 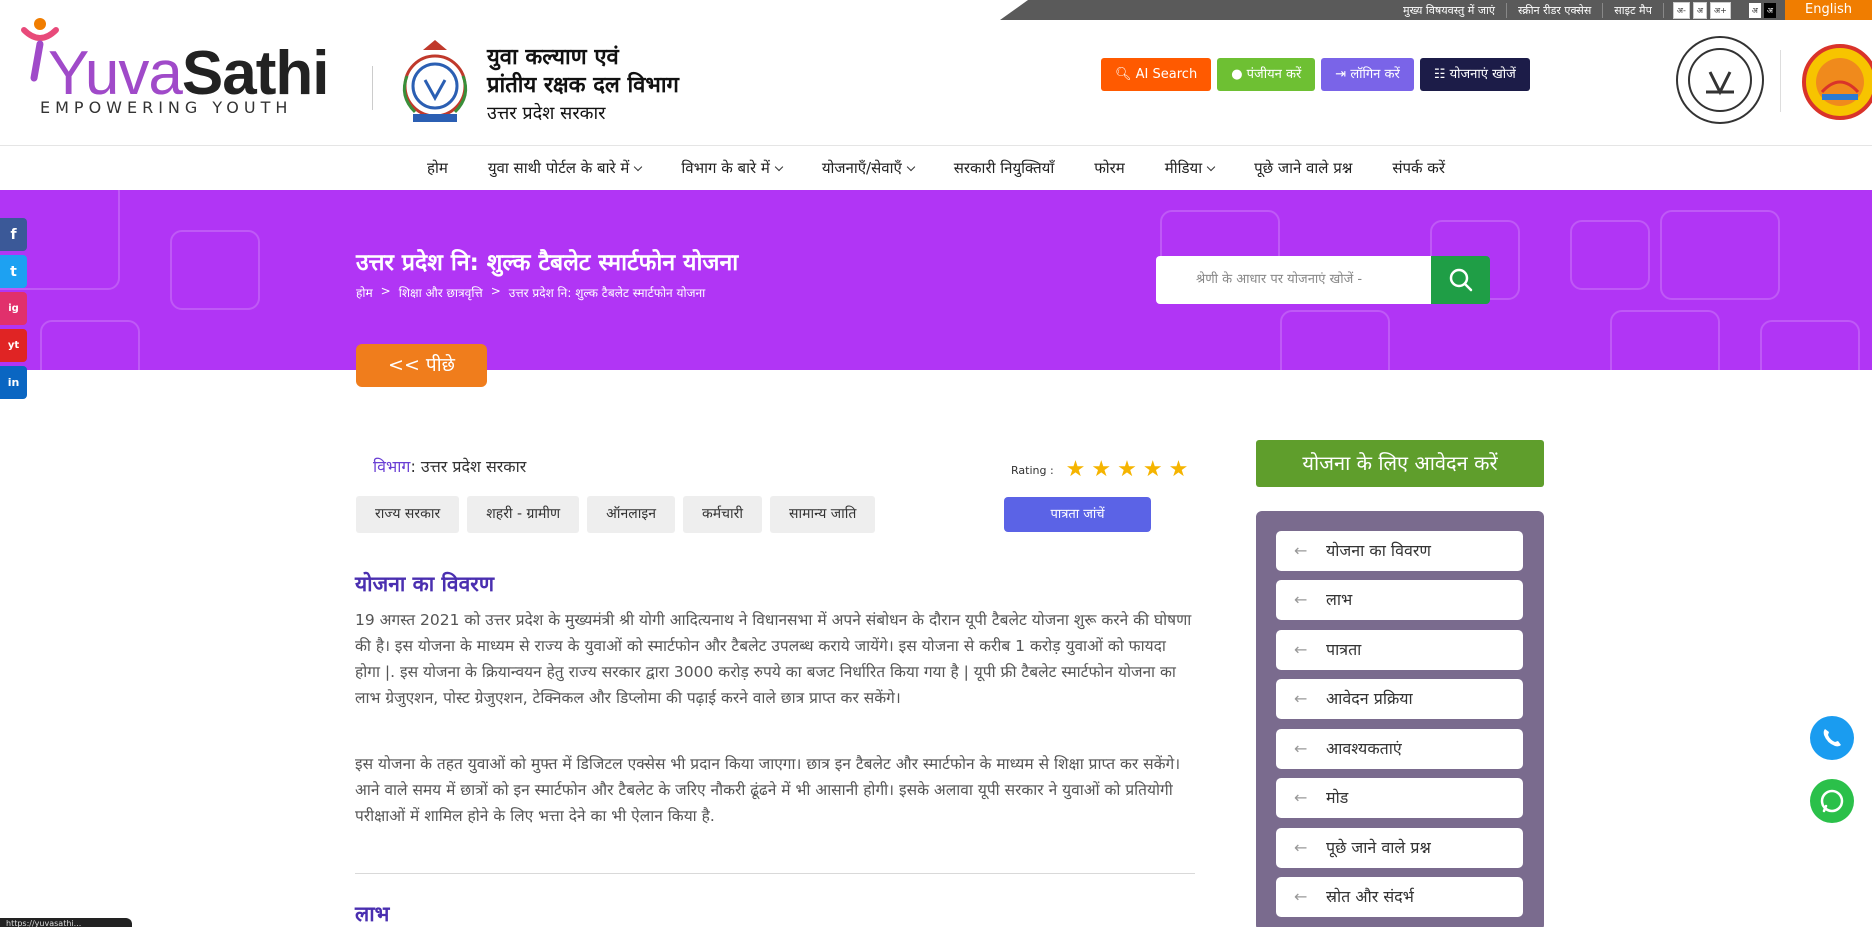 I want to click on sidebar-item-benefits: ← लाभ, so click(x=1399, y=600).